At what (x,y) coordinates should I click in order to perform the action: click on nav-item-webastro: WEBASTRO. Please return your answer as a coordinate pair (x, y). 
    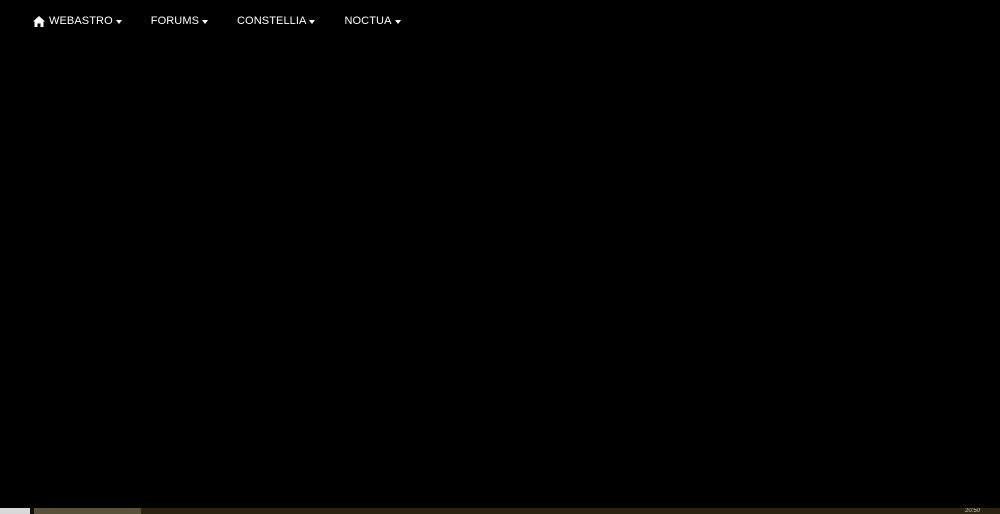
    Looking at the image, I should click on (77, 21).